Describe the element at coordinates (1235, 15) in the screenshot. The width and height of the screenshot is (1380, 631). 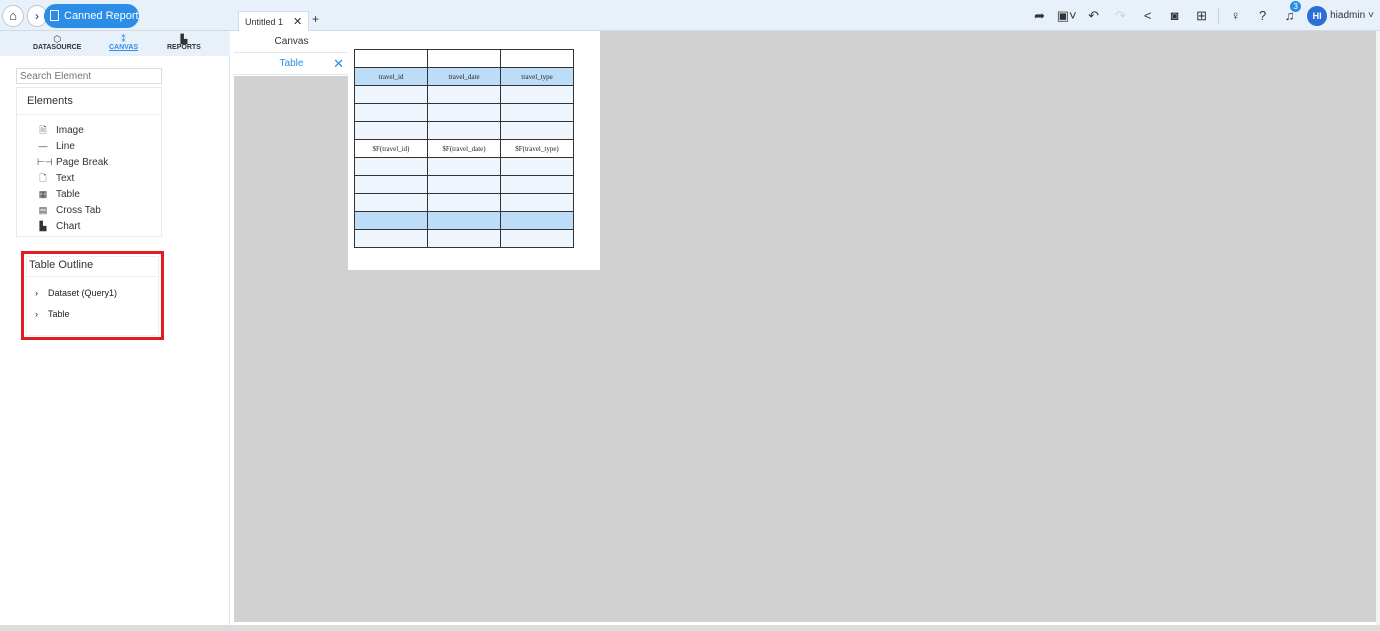
I see `bulb-icon: ♀` at that location.